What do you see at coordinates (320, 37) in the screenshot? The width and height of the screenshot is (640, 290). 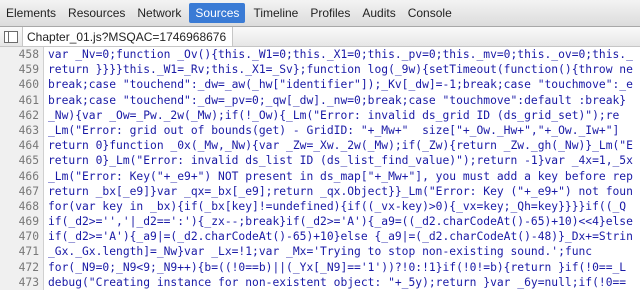 I see `sources-file-bar: Chapter_01.js?MSQAC=1746968676` at bounding box center [320, 37].